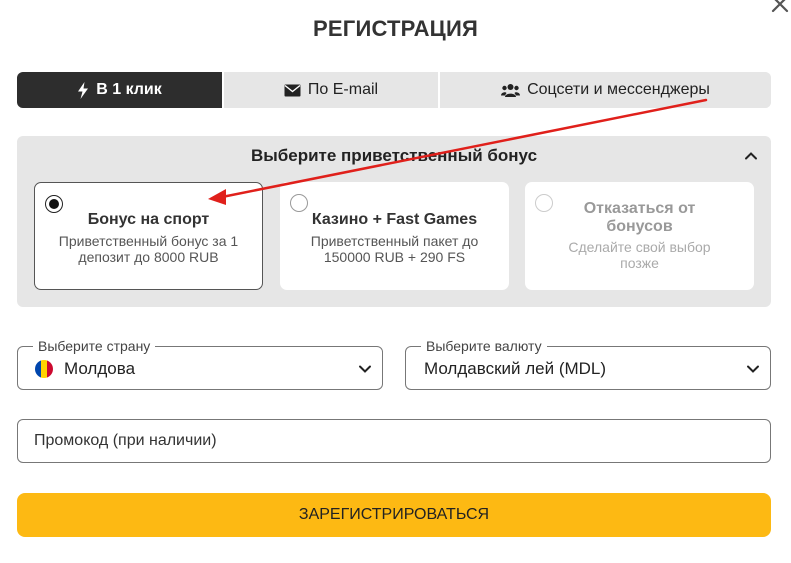 The width and height of the screenshot is (791, 563). What do you see at coordinates (515, 368) in the screenshot?
I see `currency-value: Молдавский лей (MDL)` at bounding box center [515, 368].